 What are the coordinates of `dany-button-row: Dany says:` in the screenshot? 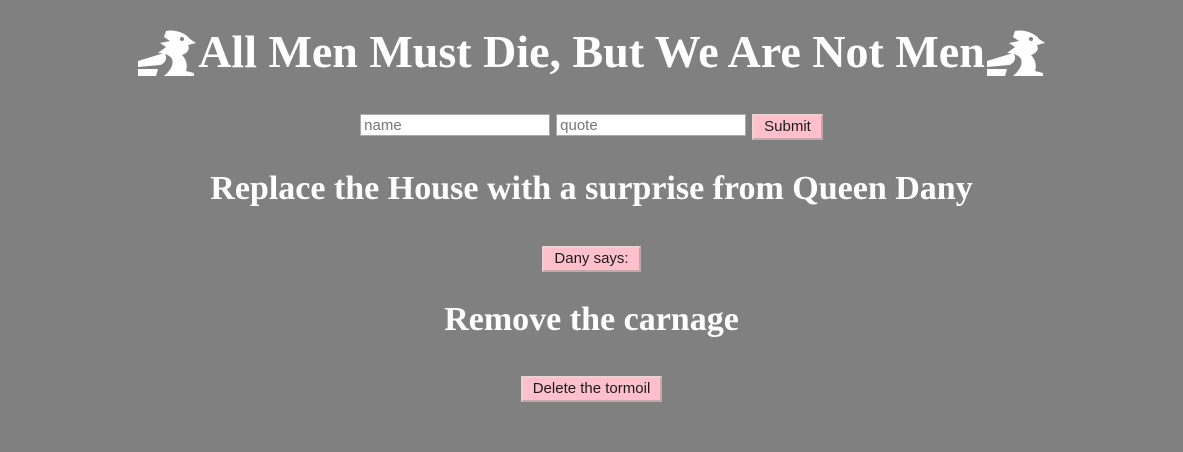 It's located at (591, 259).